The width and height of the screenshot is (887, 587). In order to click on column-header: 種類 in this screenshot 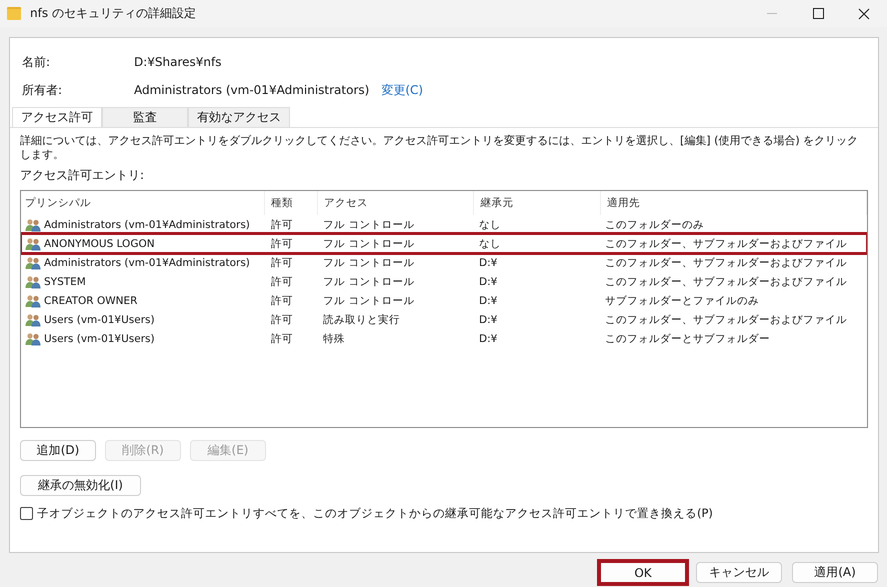, I will do `click(291, 203)`.